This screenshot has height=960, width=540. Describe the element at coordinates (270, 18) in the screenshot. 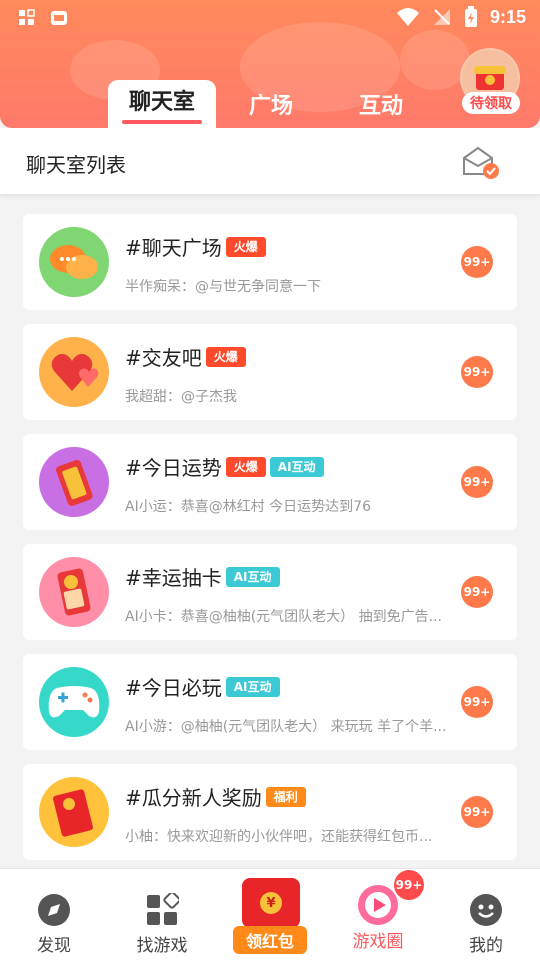

I see `status-bar: 9:15` at that location.